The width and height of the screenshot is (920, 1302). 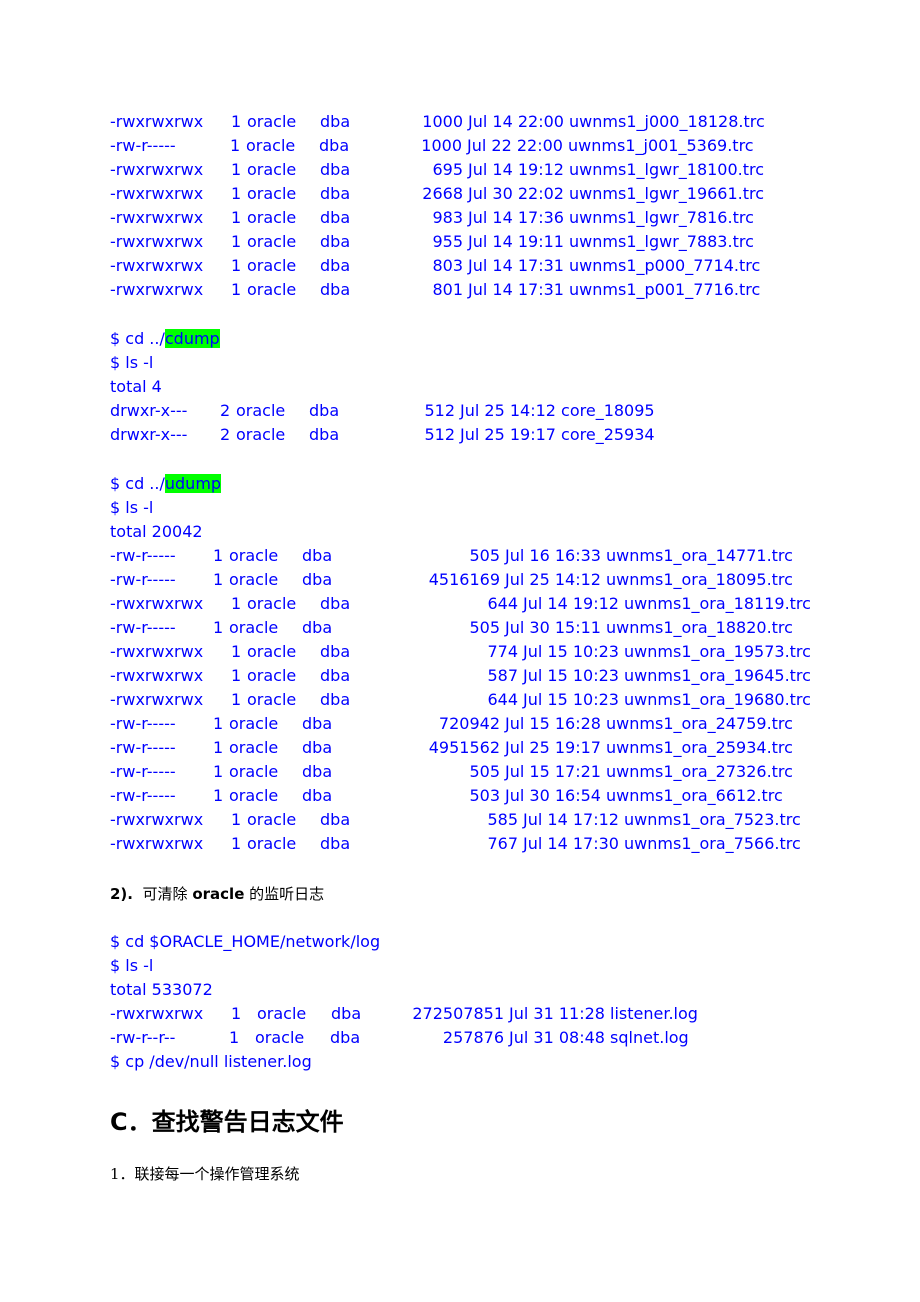 I want to click on file-size: 272507851, so click(x=458, y=1013).